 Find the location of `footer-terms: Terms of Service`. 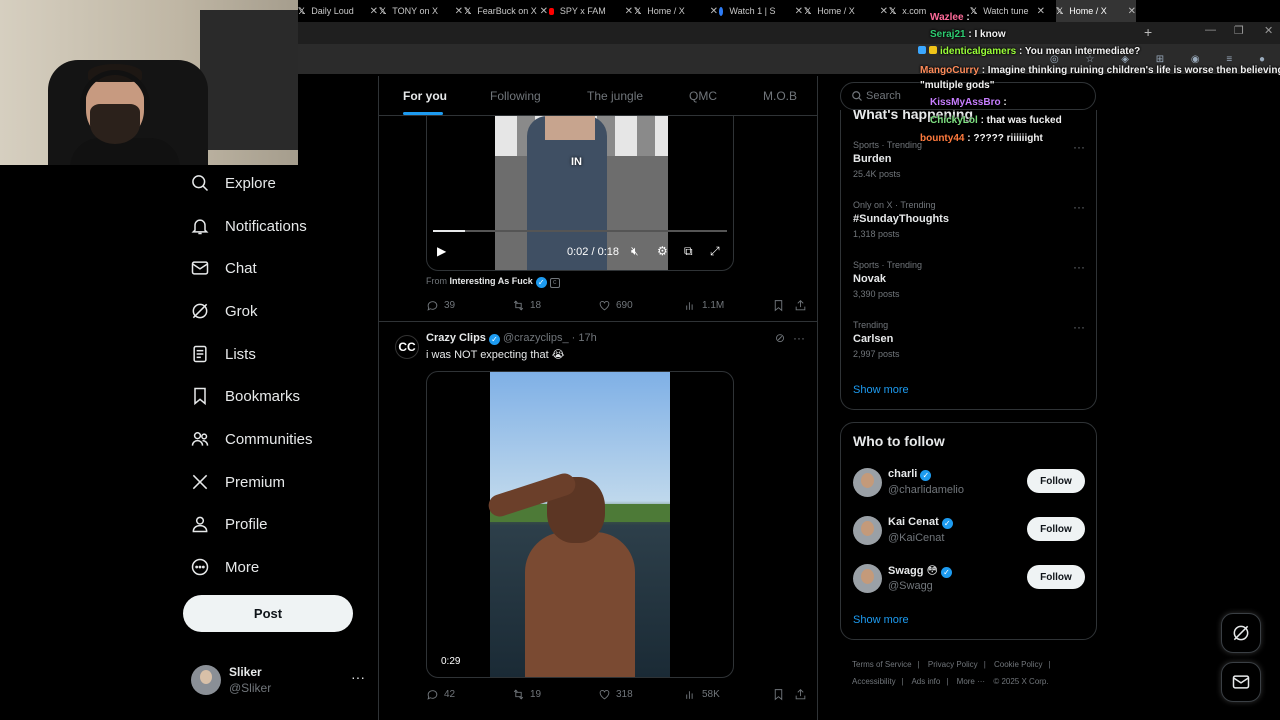

footer-terms: Terms of Service is located at coordinates (882, 664).